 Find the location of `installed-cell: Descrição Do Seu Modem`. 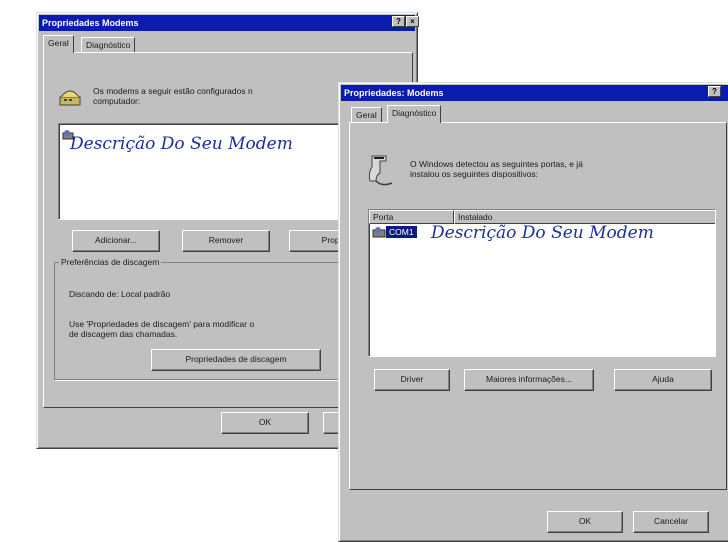

installed-cell: Descrição Do Seu Modem is located at coordinates (542, 233).